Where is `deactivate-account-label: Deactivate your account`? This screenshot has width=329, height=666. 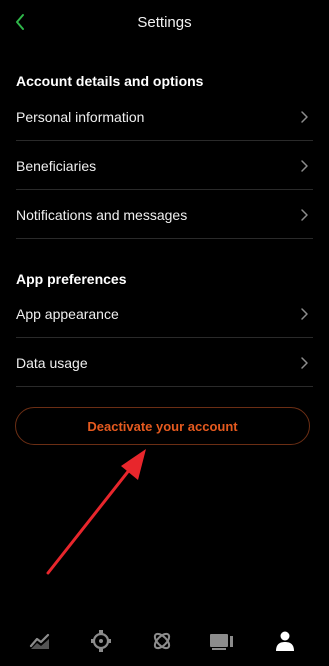
deactivate-account-label: Deactivate your account is located at coordinates (162, 426).